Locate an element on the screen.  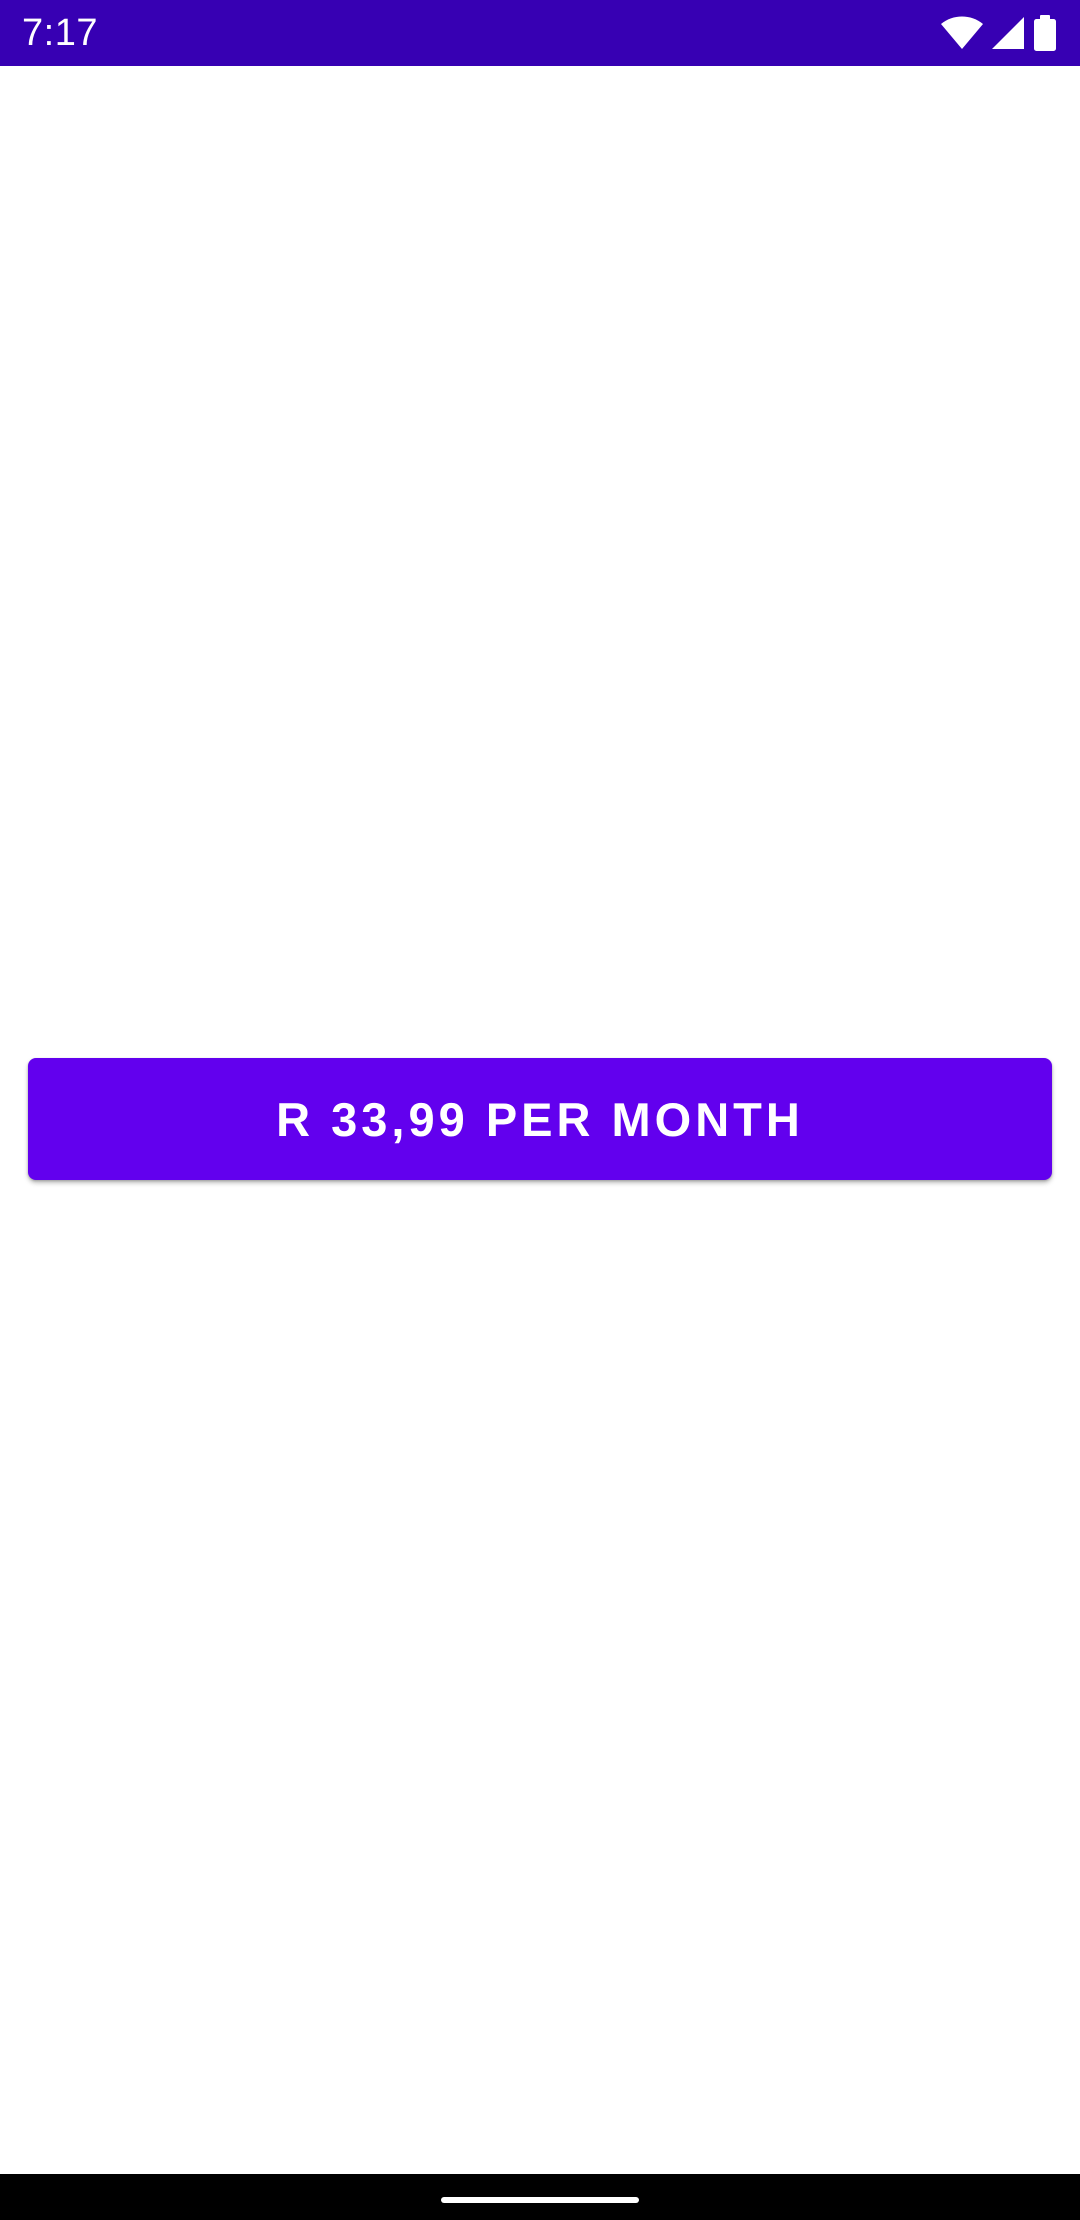
status-icons is located at coordinates (999, 33).